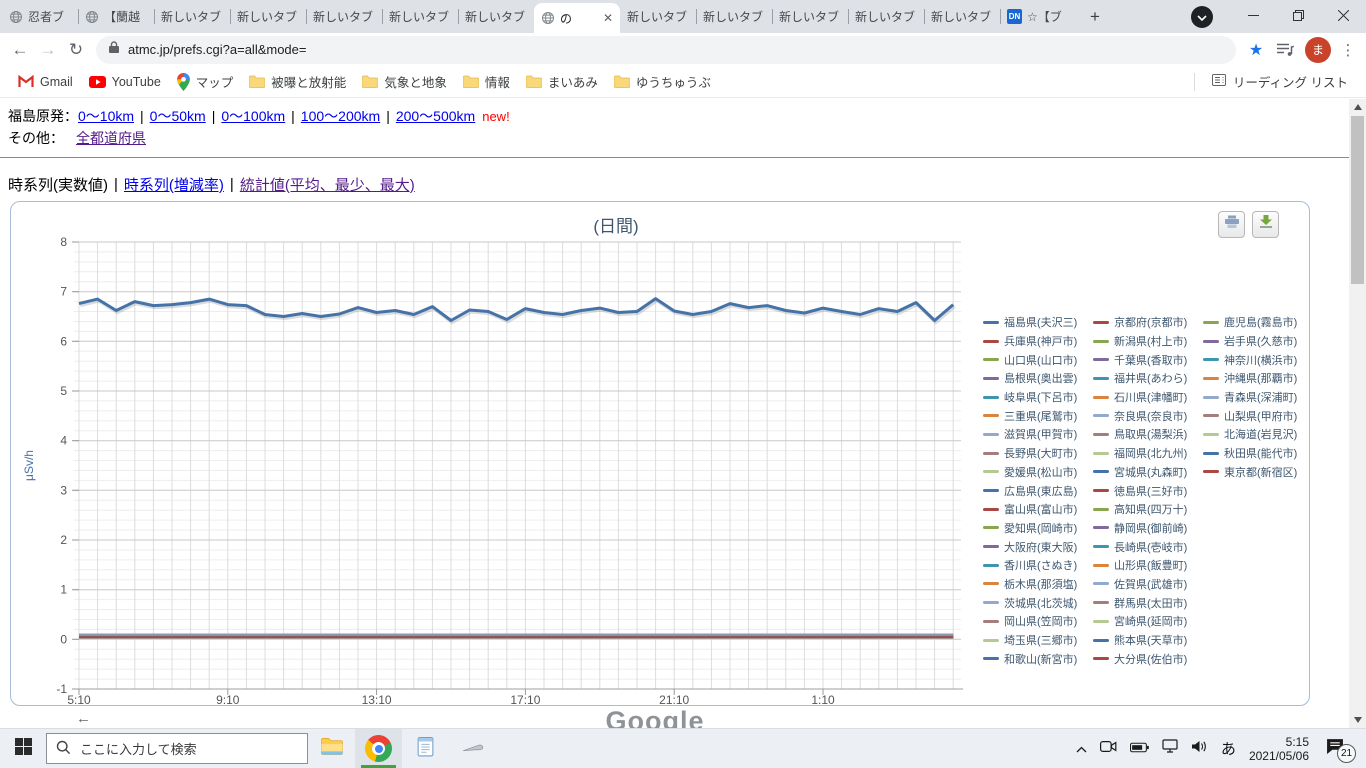 This screenshot has height=768, width=1366. What do you see at coordinates (1081, 749) in the screenshot?
I see `tray-chevron-icon` at bounding box center [1081, 749].